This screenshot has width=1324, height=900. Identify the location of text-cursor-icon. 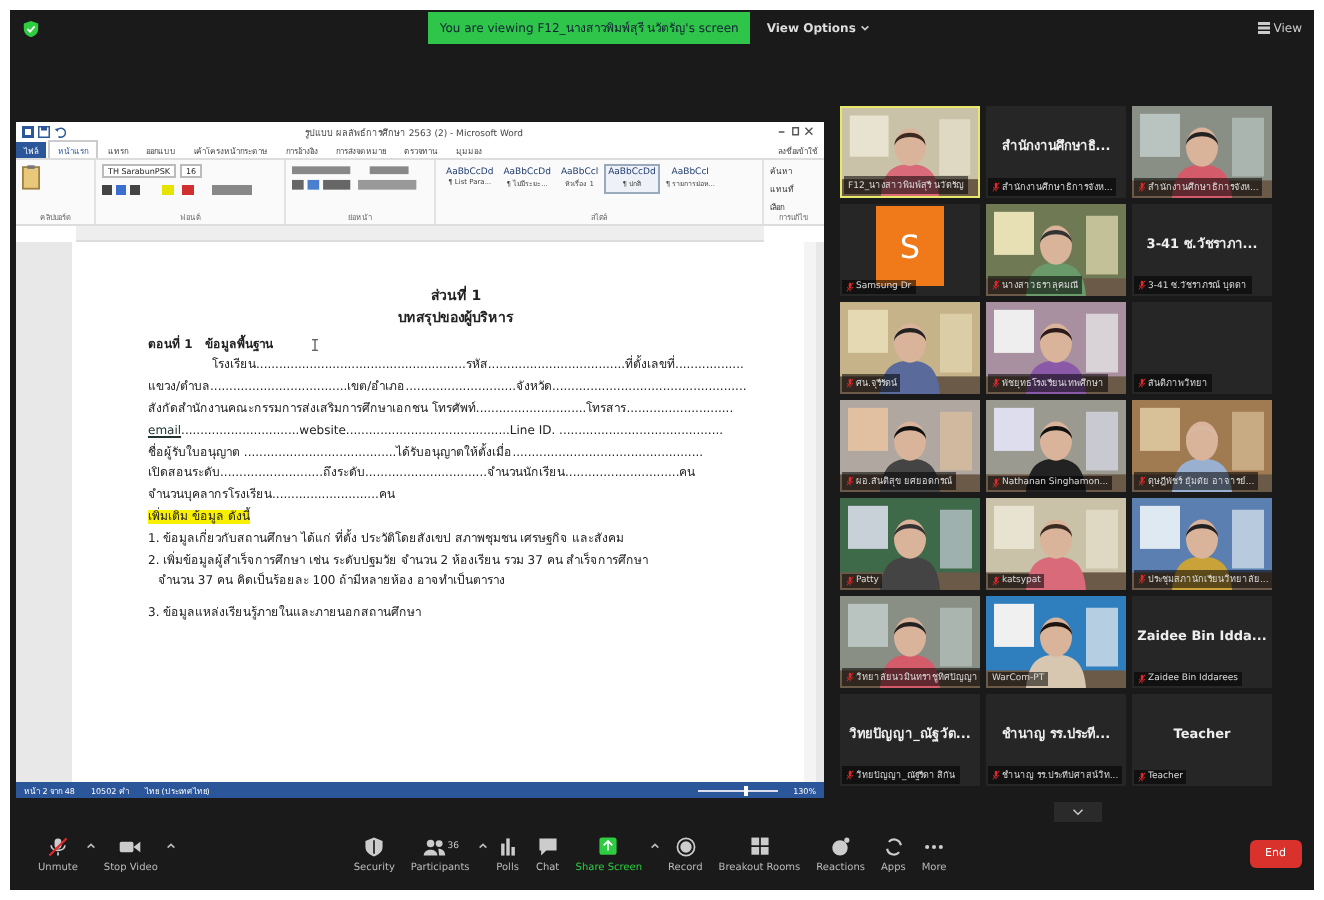
(315, 345).